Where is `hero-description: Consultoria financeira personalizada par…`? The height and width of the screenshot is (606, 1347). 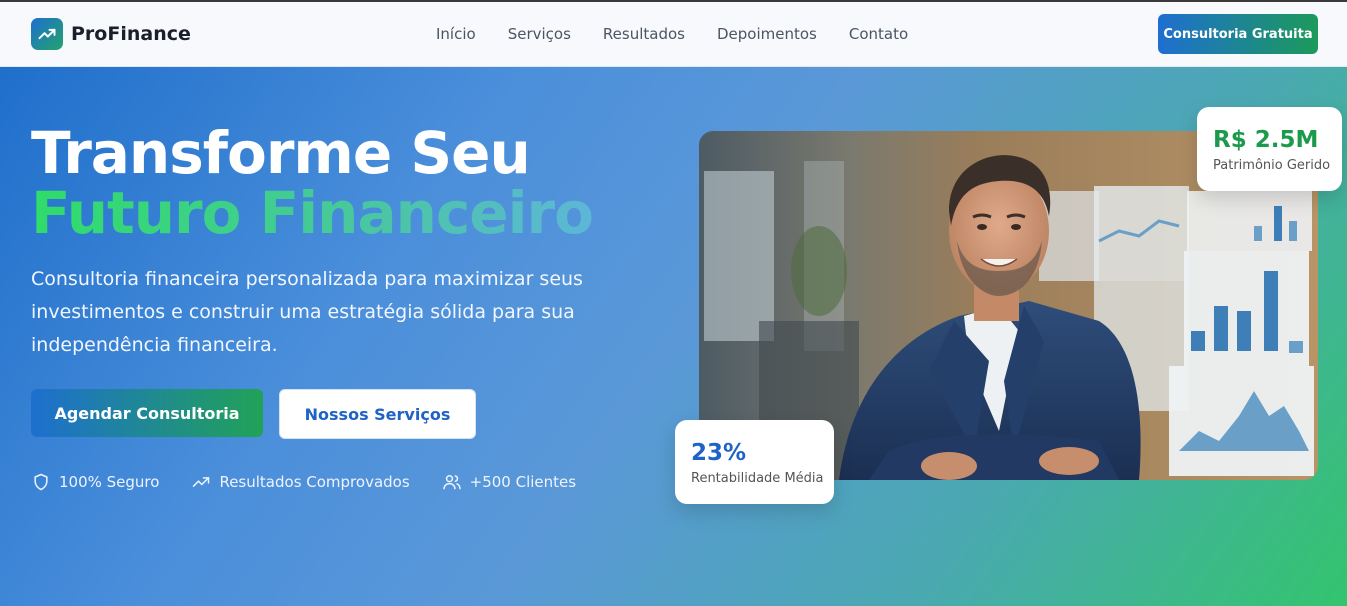 hero-description: Consultoria financeira personalizada par… is located at coordinates (307, 312).